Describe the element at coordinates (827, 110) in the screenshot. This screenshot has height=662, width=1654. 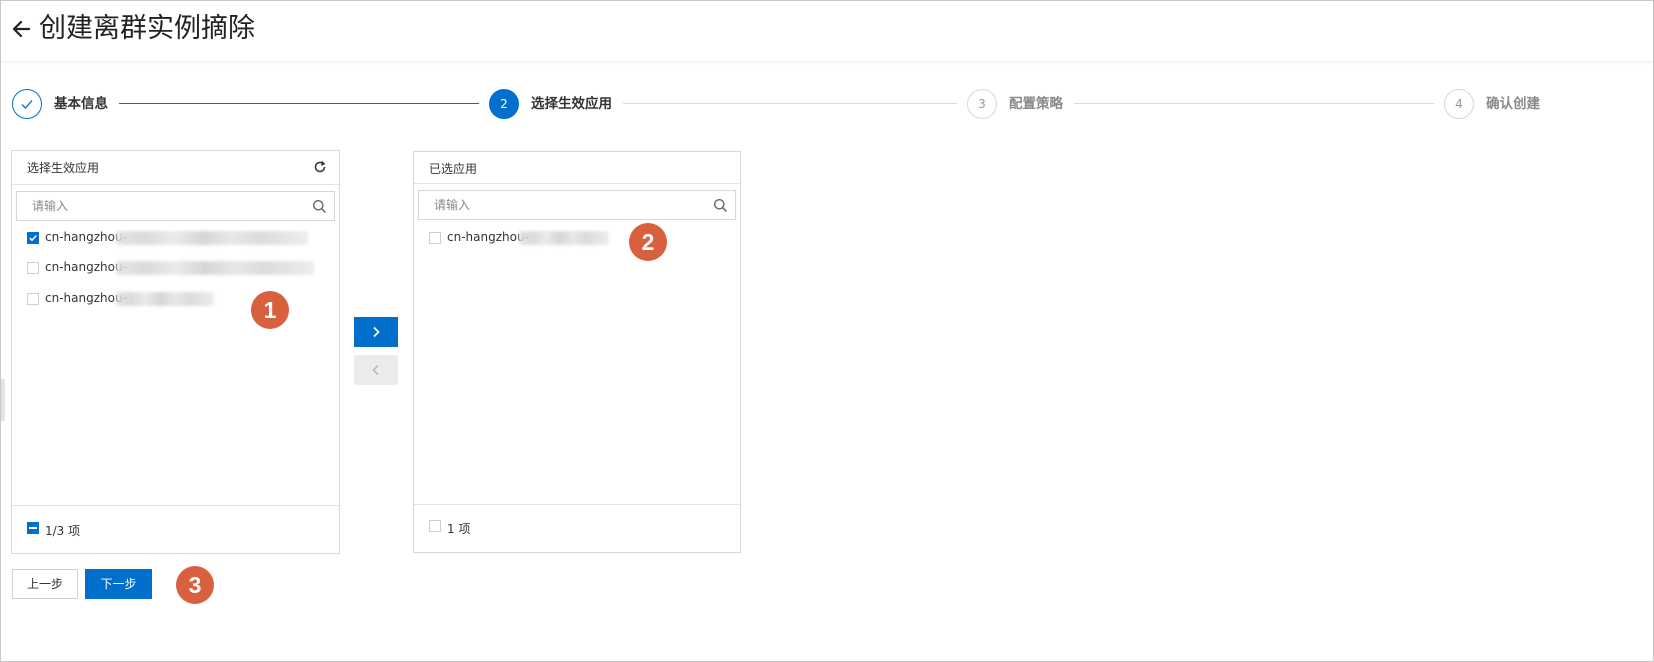
I see `step-indicator: 基本信息 2 选择生效应用 3 配置策略 4 确认创建` at that location.